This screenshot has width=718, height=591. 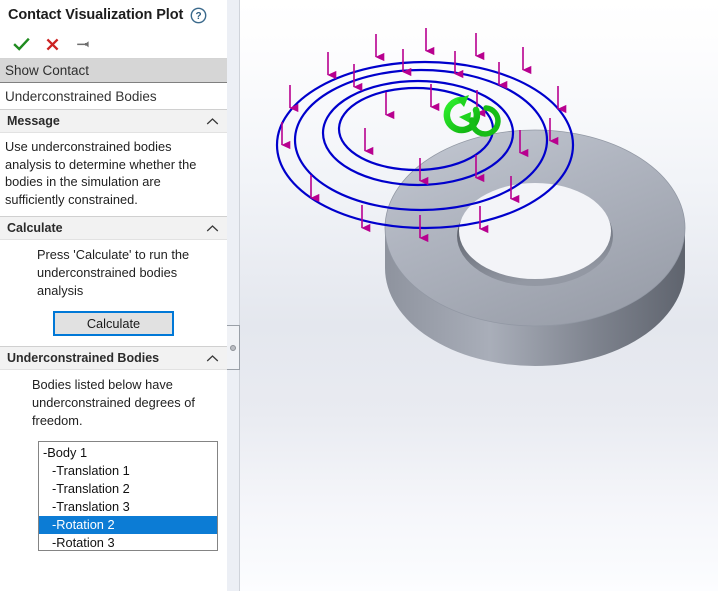 I want to click on section-title-underconstrained-bodies: Underconstrained Bodies, so click(x=83, y=358).